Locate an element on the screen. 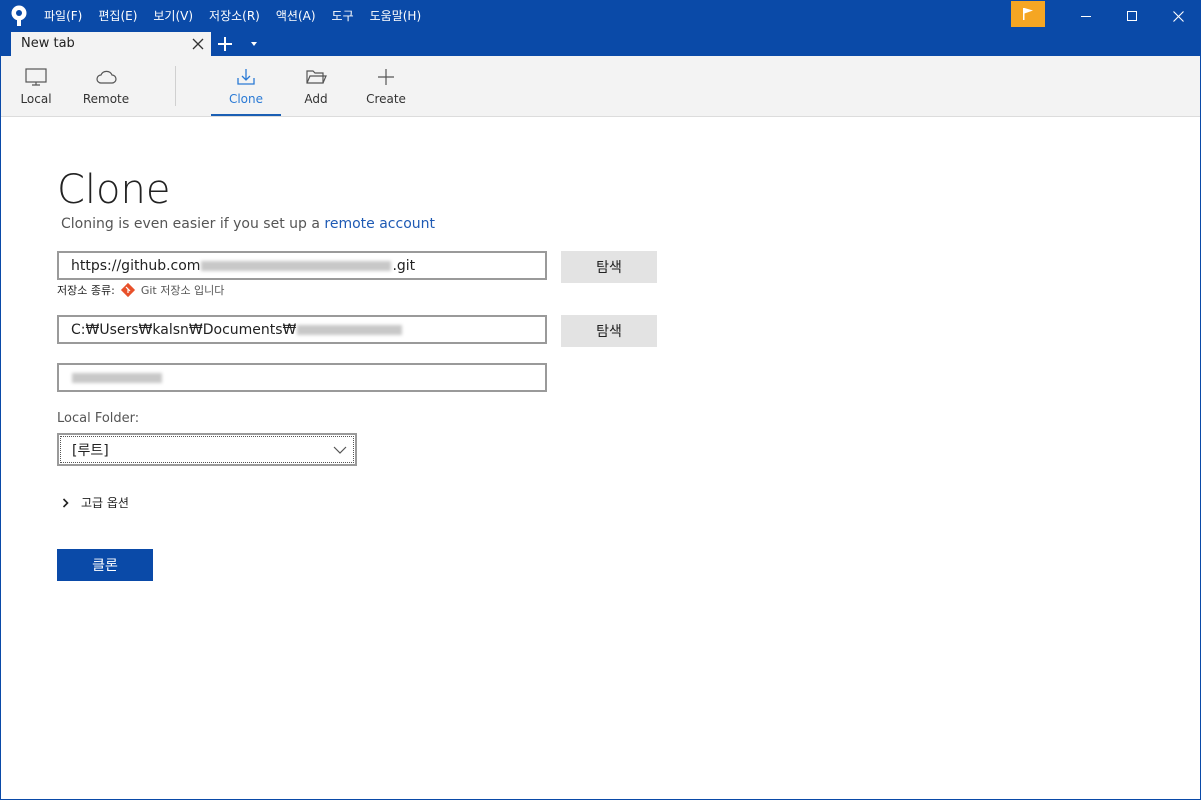 Image resolution: width=1201 pixels, height=800 pixels. clone-submit-button: 클론 is located at coordinates (105, 565).